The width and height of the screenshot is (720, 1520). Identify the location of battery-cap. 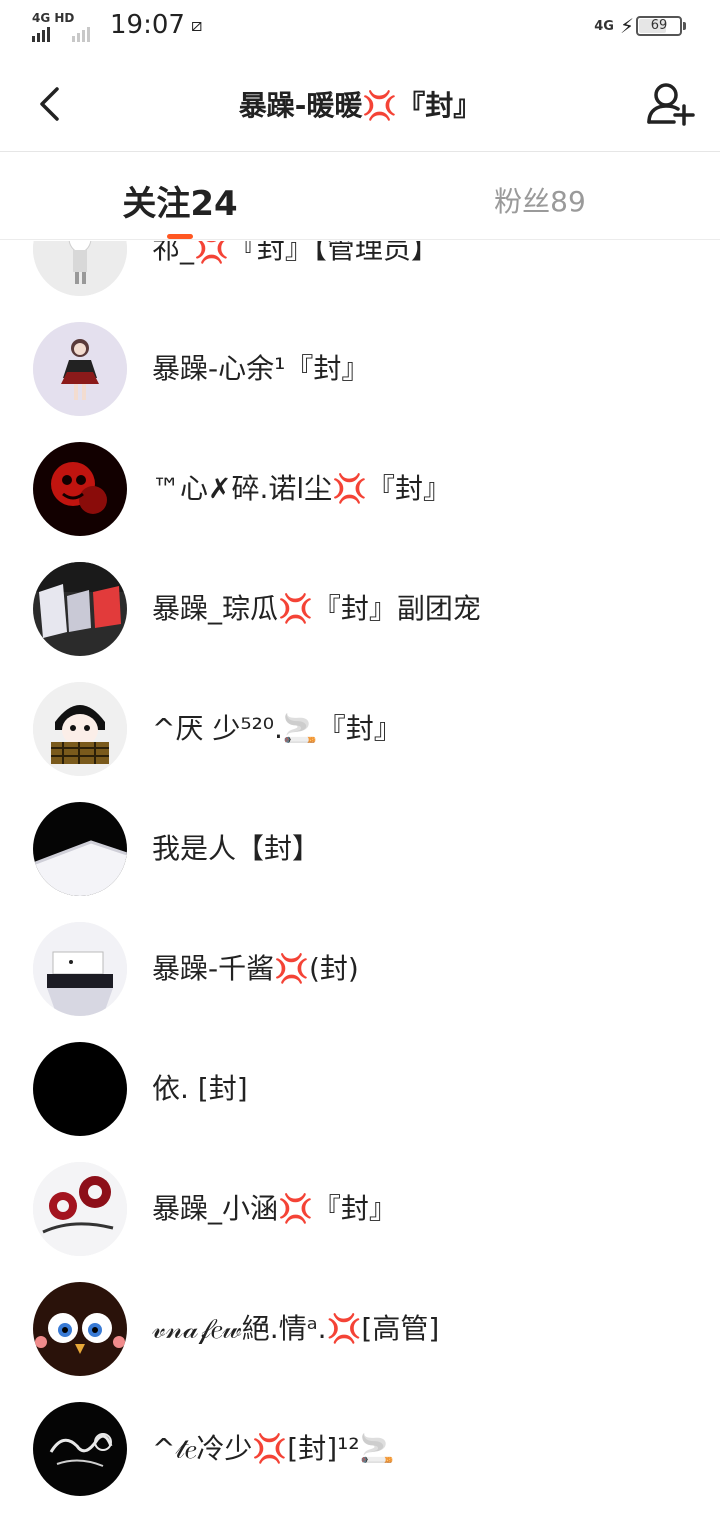
(684, 26).